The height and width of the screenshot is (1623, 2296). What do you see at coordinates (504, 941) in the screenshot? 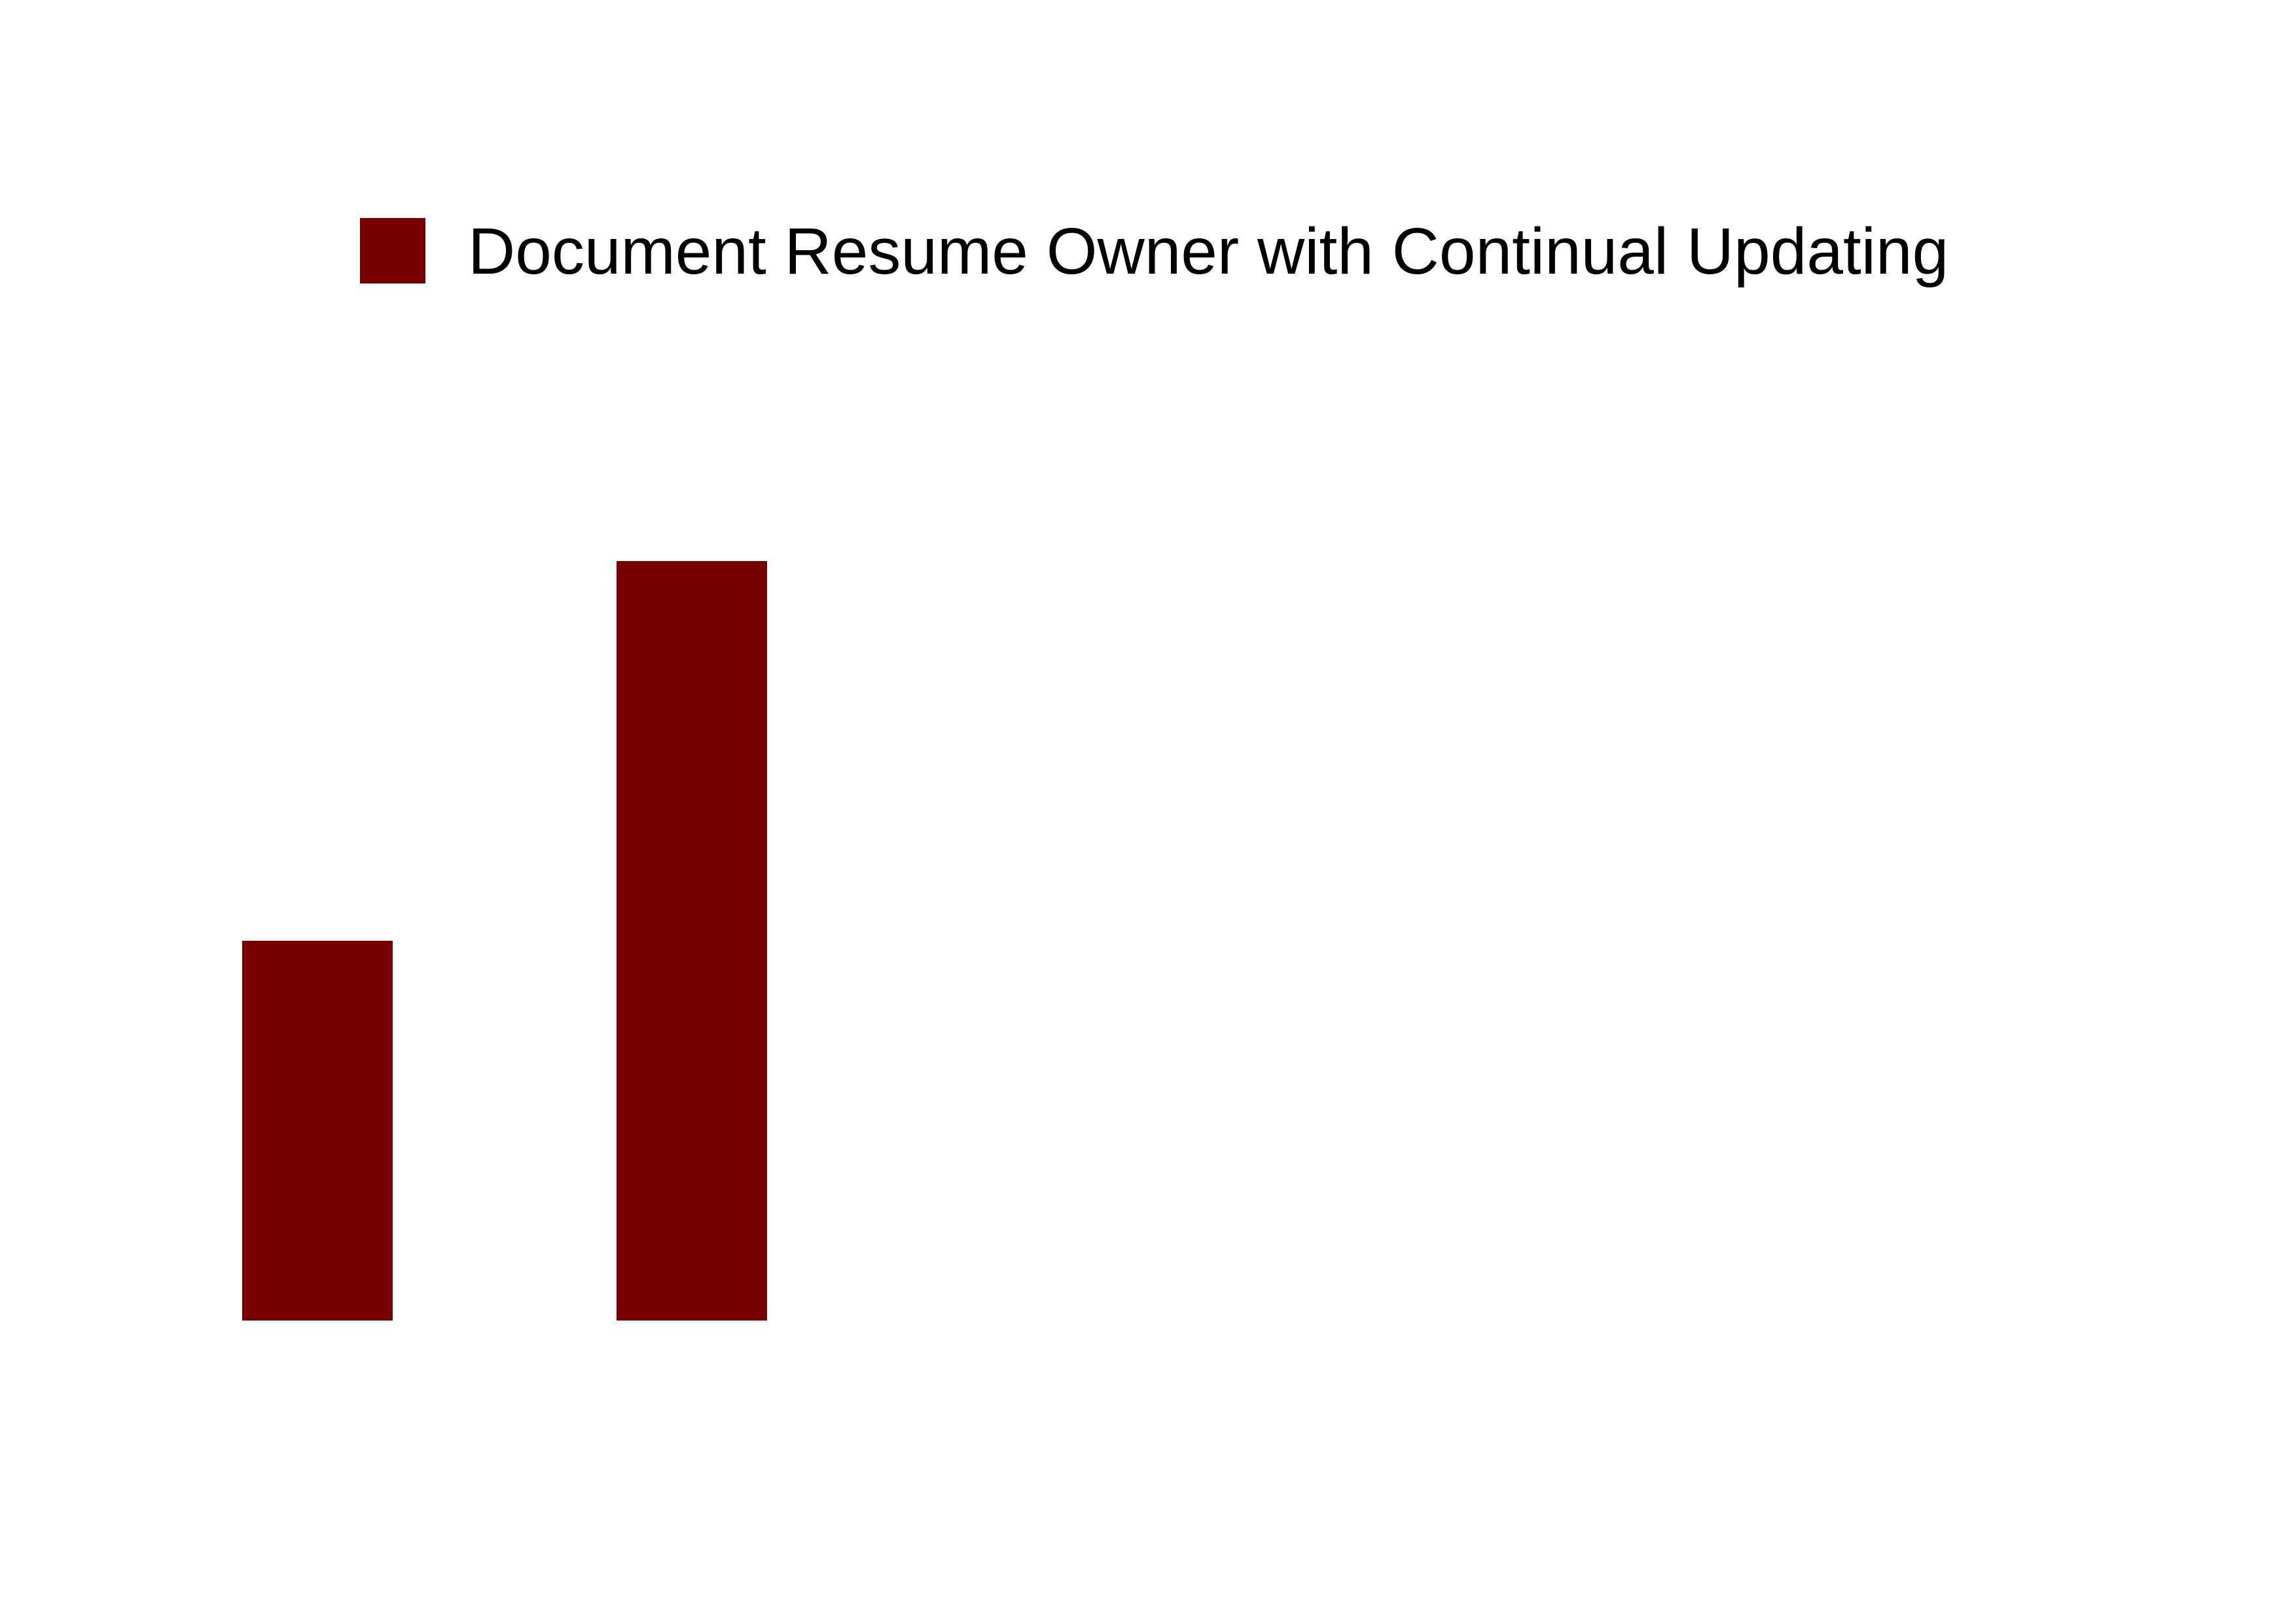
I see `plot-area` at bounding box center [504, 941].